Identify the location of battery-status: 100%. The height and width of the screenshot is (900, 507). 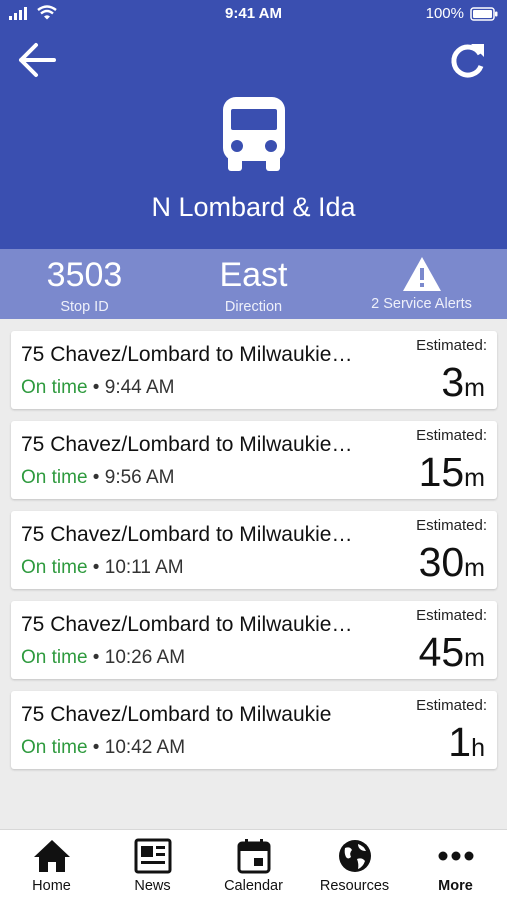
(462, 13).